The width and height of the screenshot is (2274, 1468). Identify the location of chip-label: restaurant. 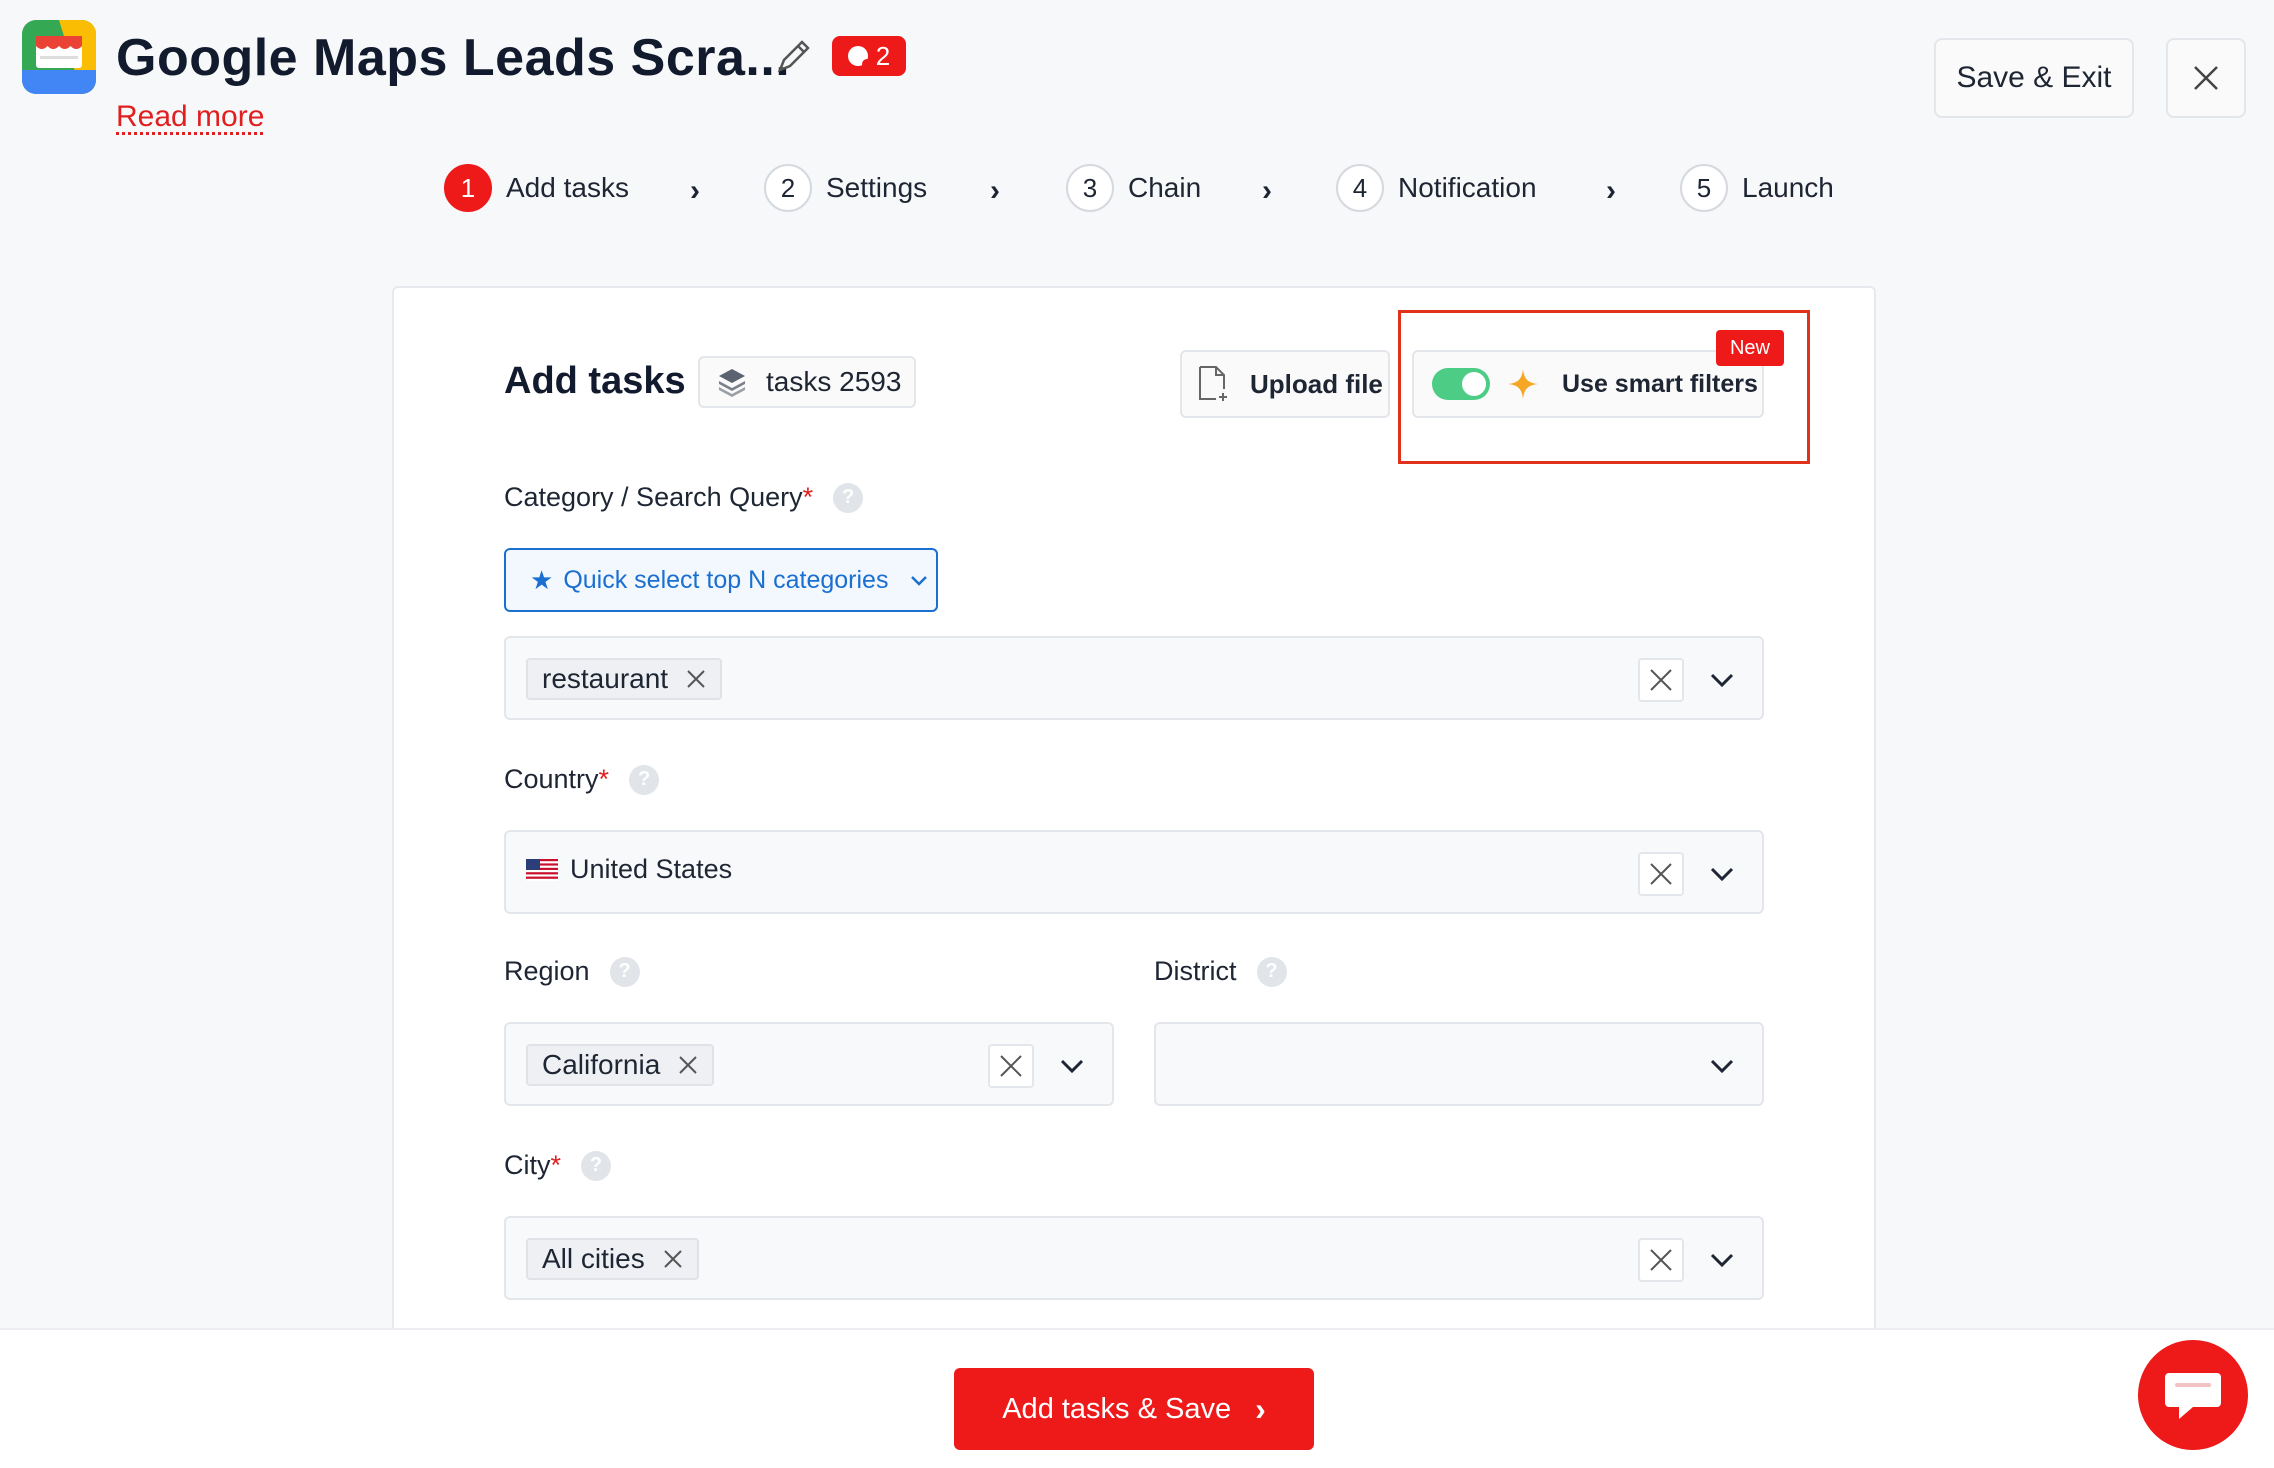
(605, 678).